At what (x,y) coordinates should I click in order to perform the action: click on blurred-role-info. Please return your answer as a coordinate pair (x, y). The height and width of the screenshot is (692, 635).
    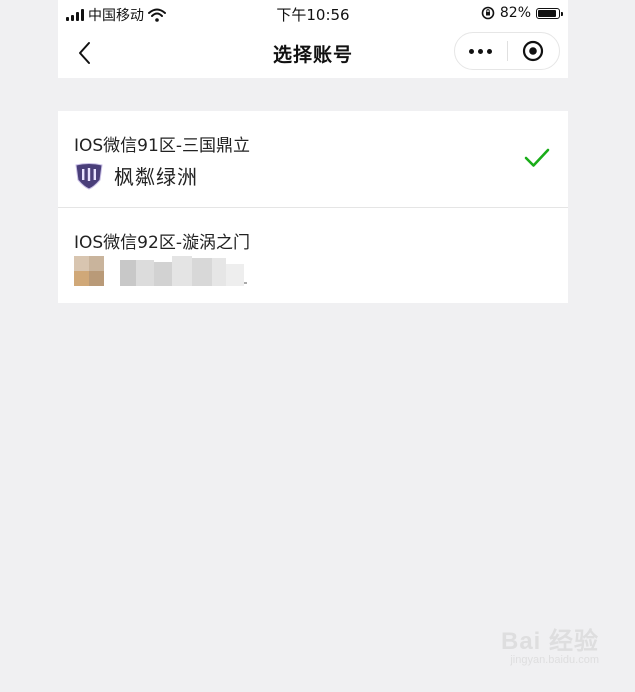
    Looking at the image, I should click on (164, 274).